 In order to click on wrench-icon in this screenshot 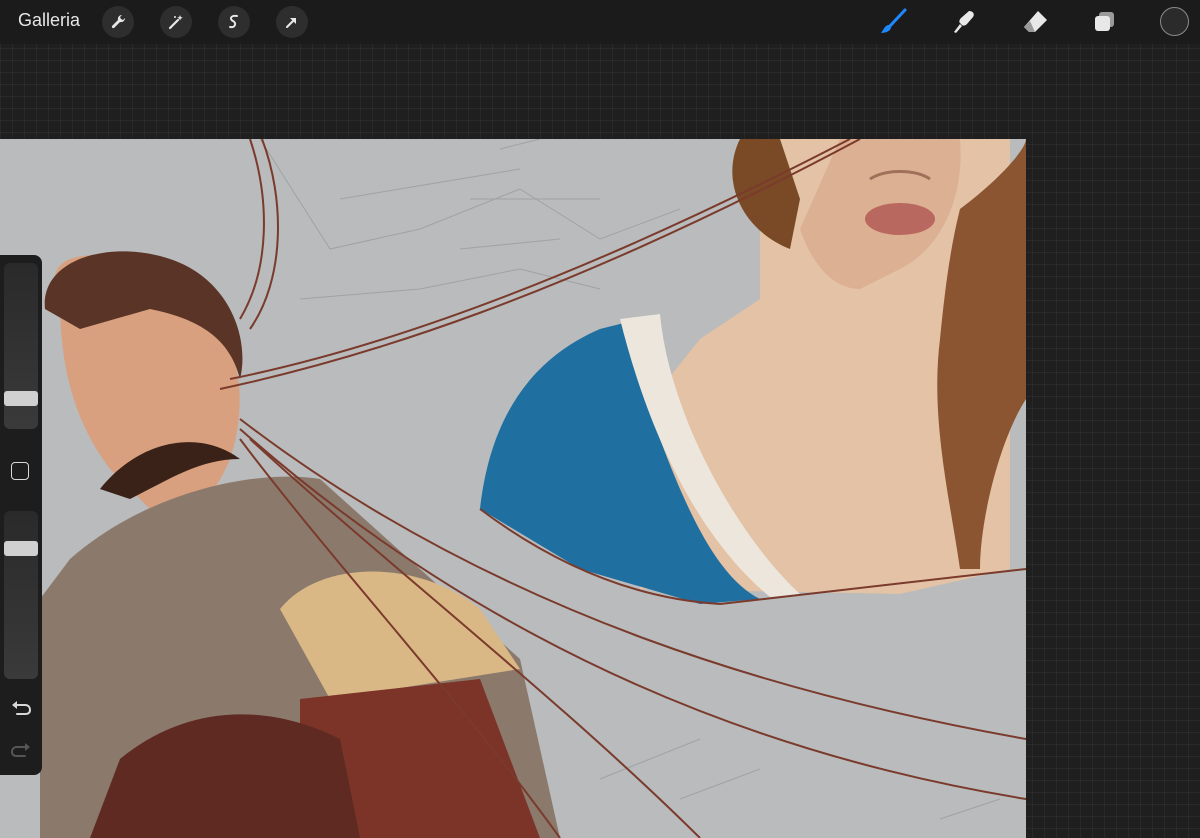, I will do `click(118, 21)`.